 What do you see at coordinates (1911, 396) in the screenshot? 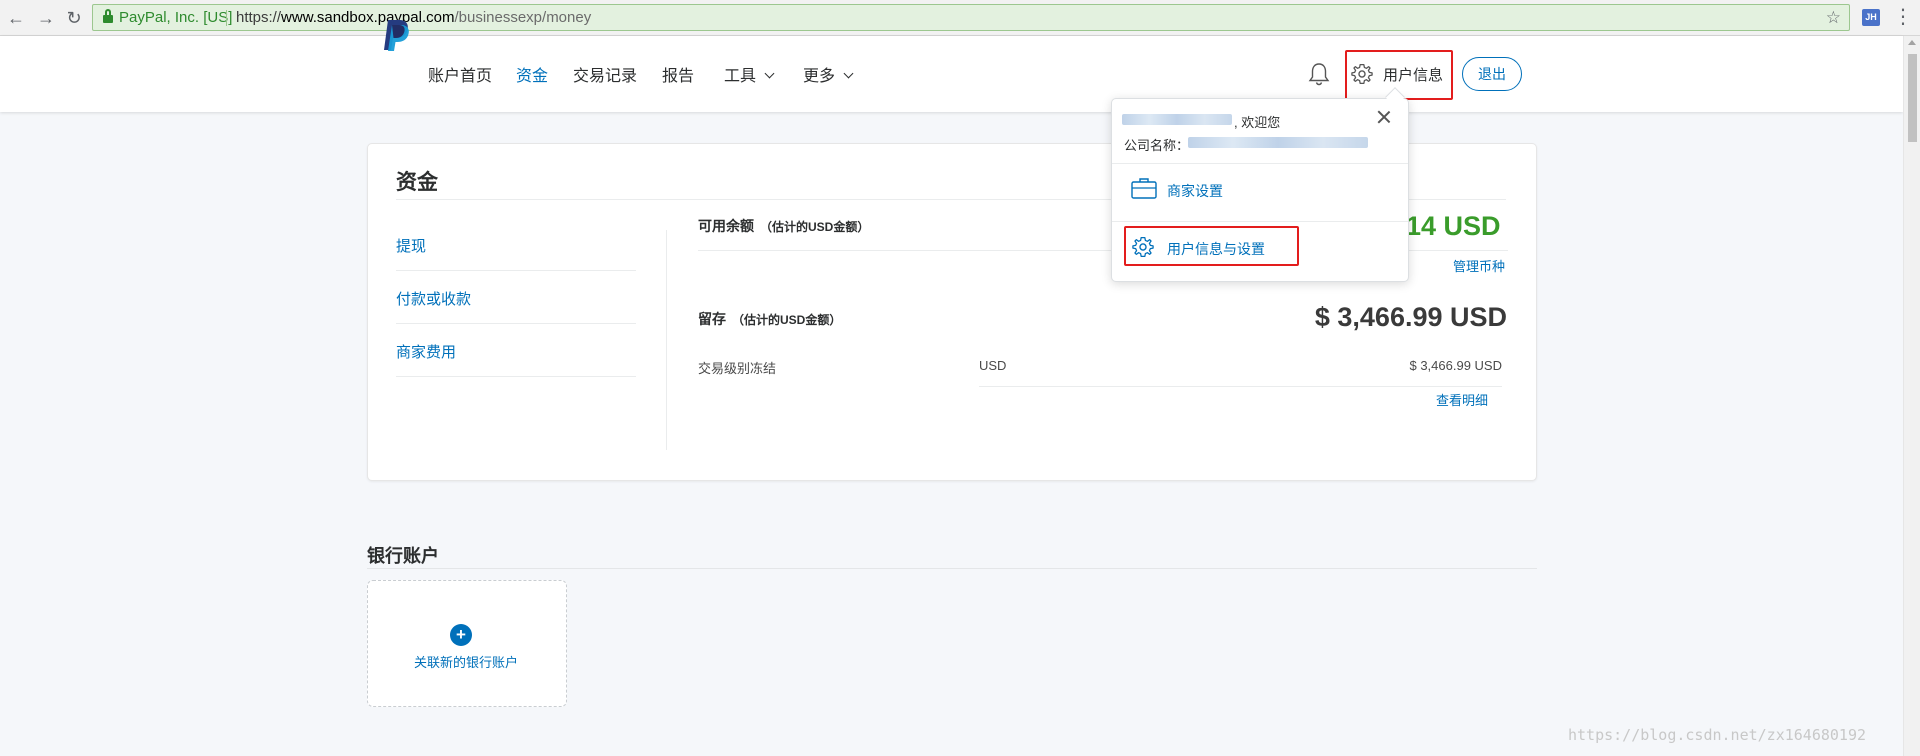
I see `page-scrollbar` at bounding box center [1911, 396].